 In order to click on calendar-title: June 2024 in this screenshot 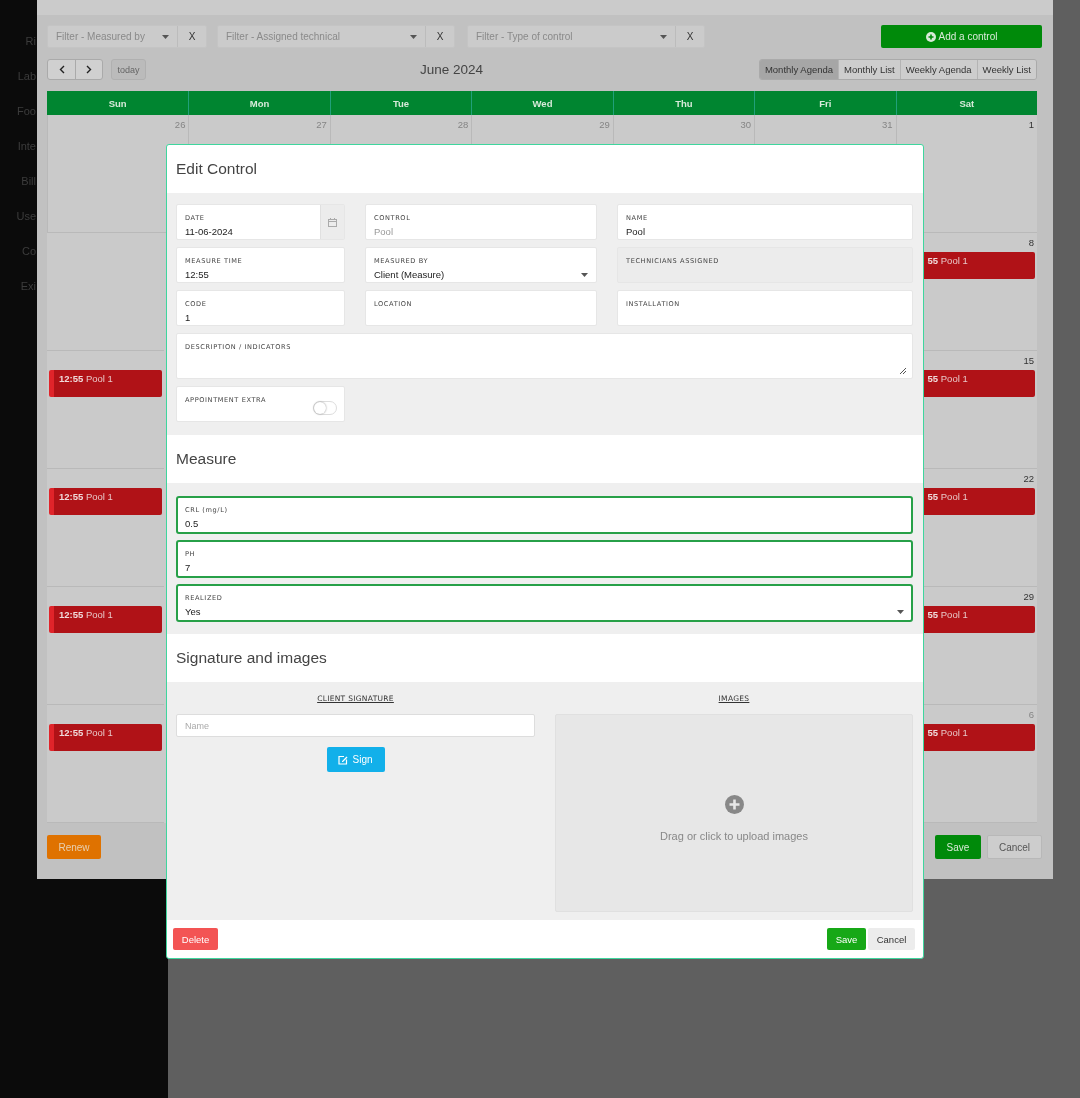, I will do `click(452, 69)`.